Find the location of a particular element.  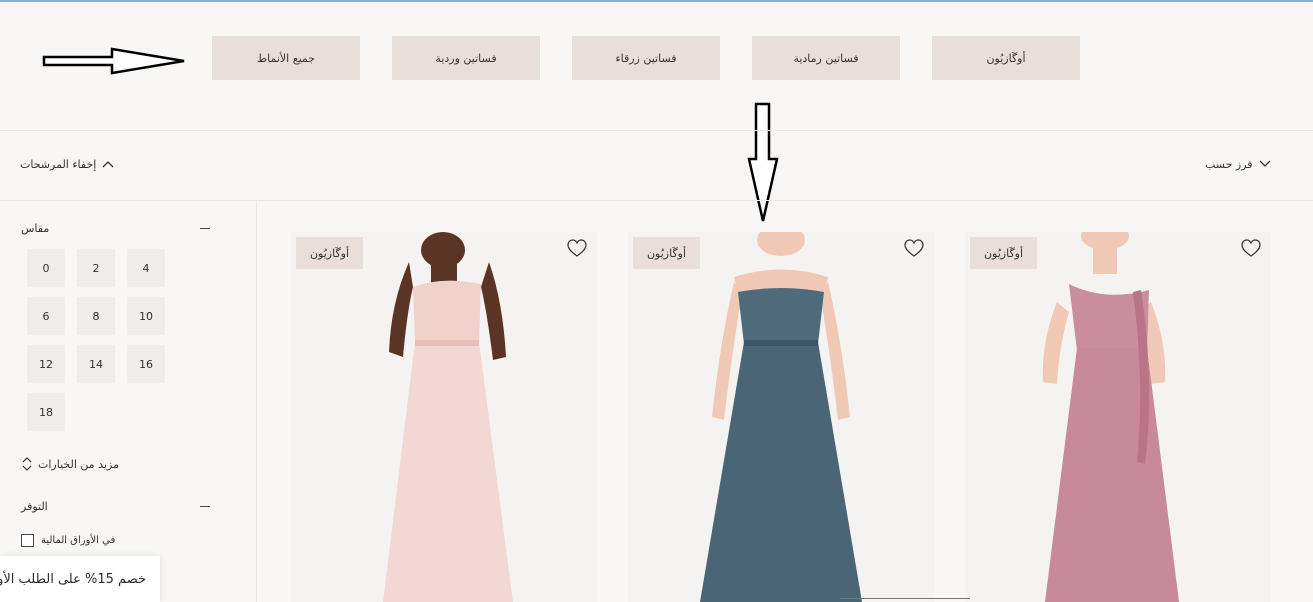

browser-top-border is located at coordinates (656, 1).